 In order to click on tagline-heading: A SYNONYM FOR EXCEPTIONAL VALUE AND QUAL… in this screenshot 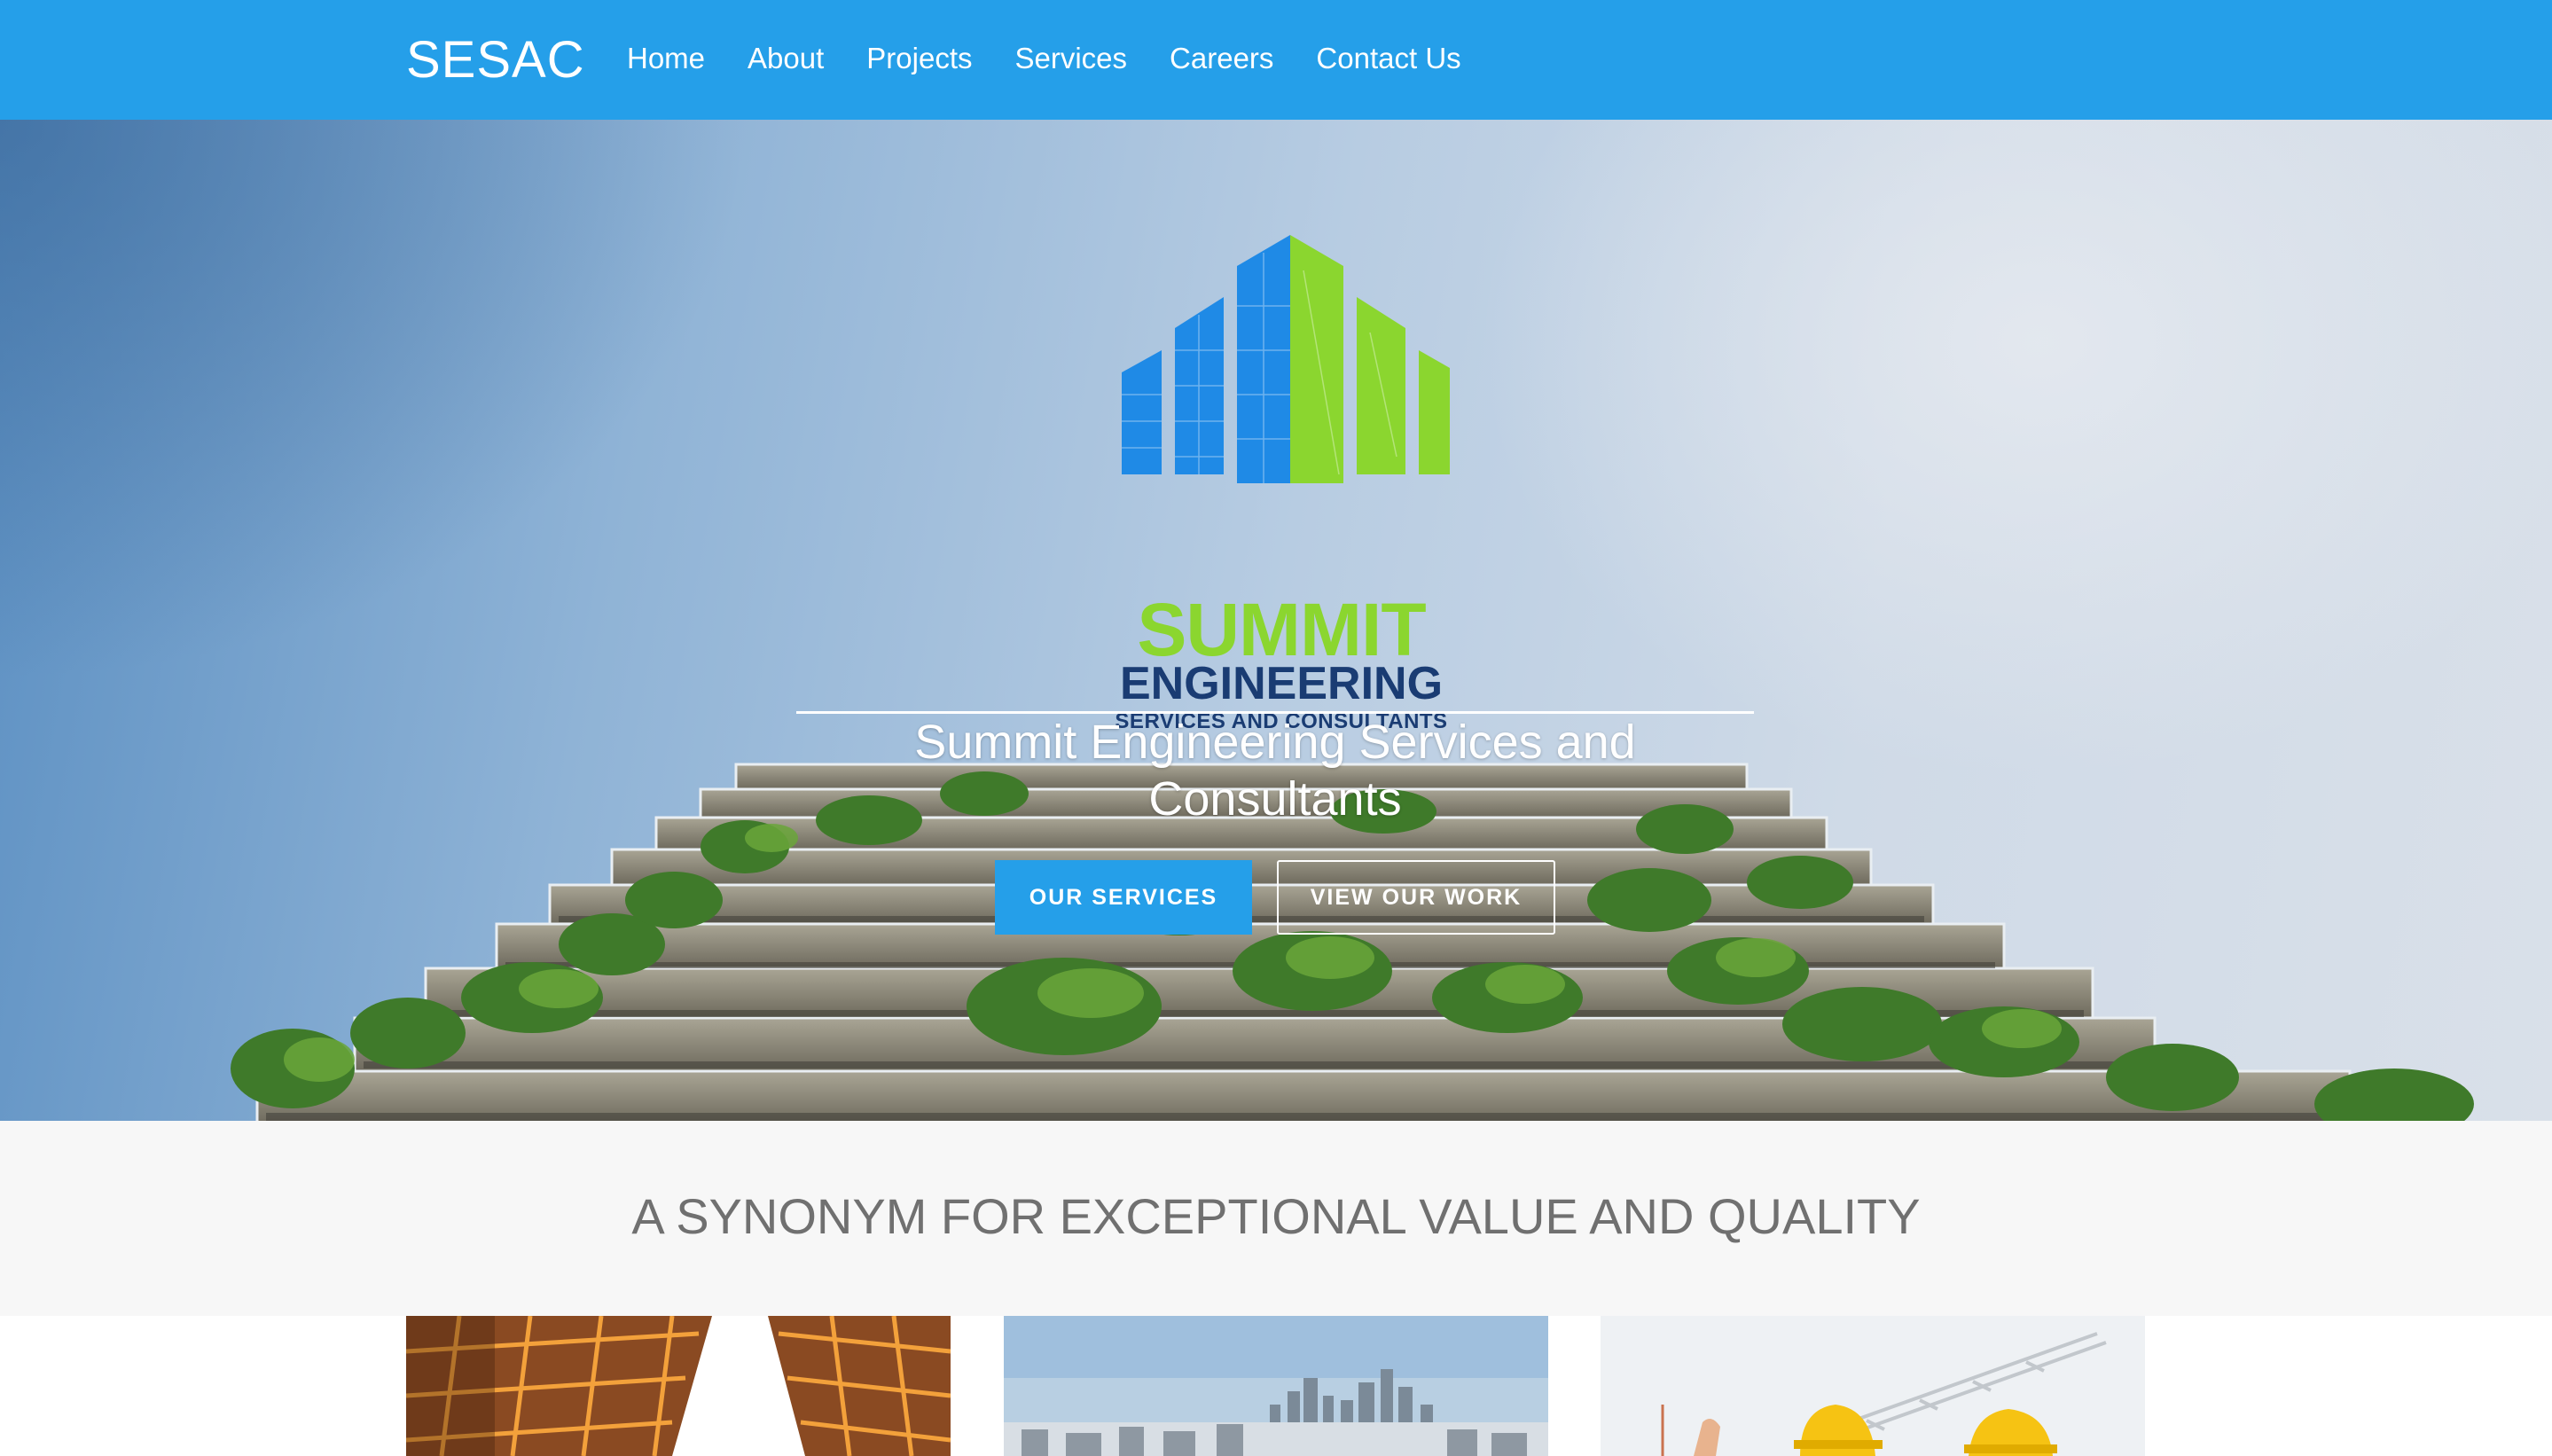, I will do `click(1276, 1216)`.